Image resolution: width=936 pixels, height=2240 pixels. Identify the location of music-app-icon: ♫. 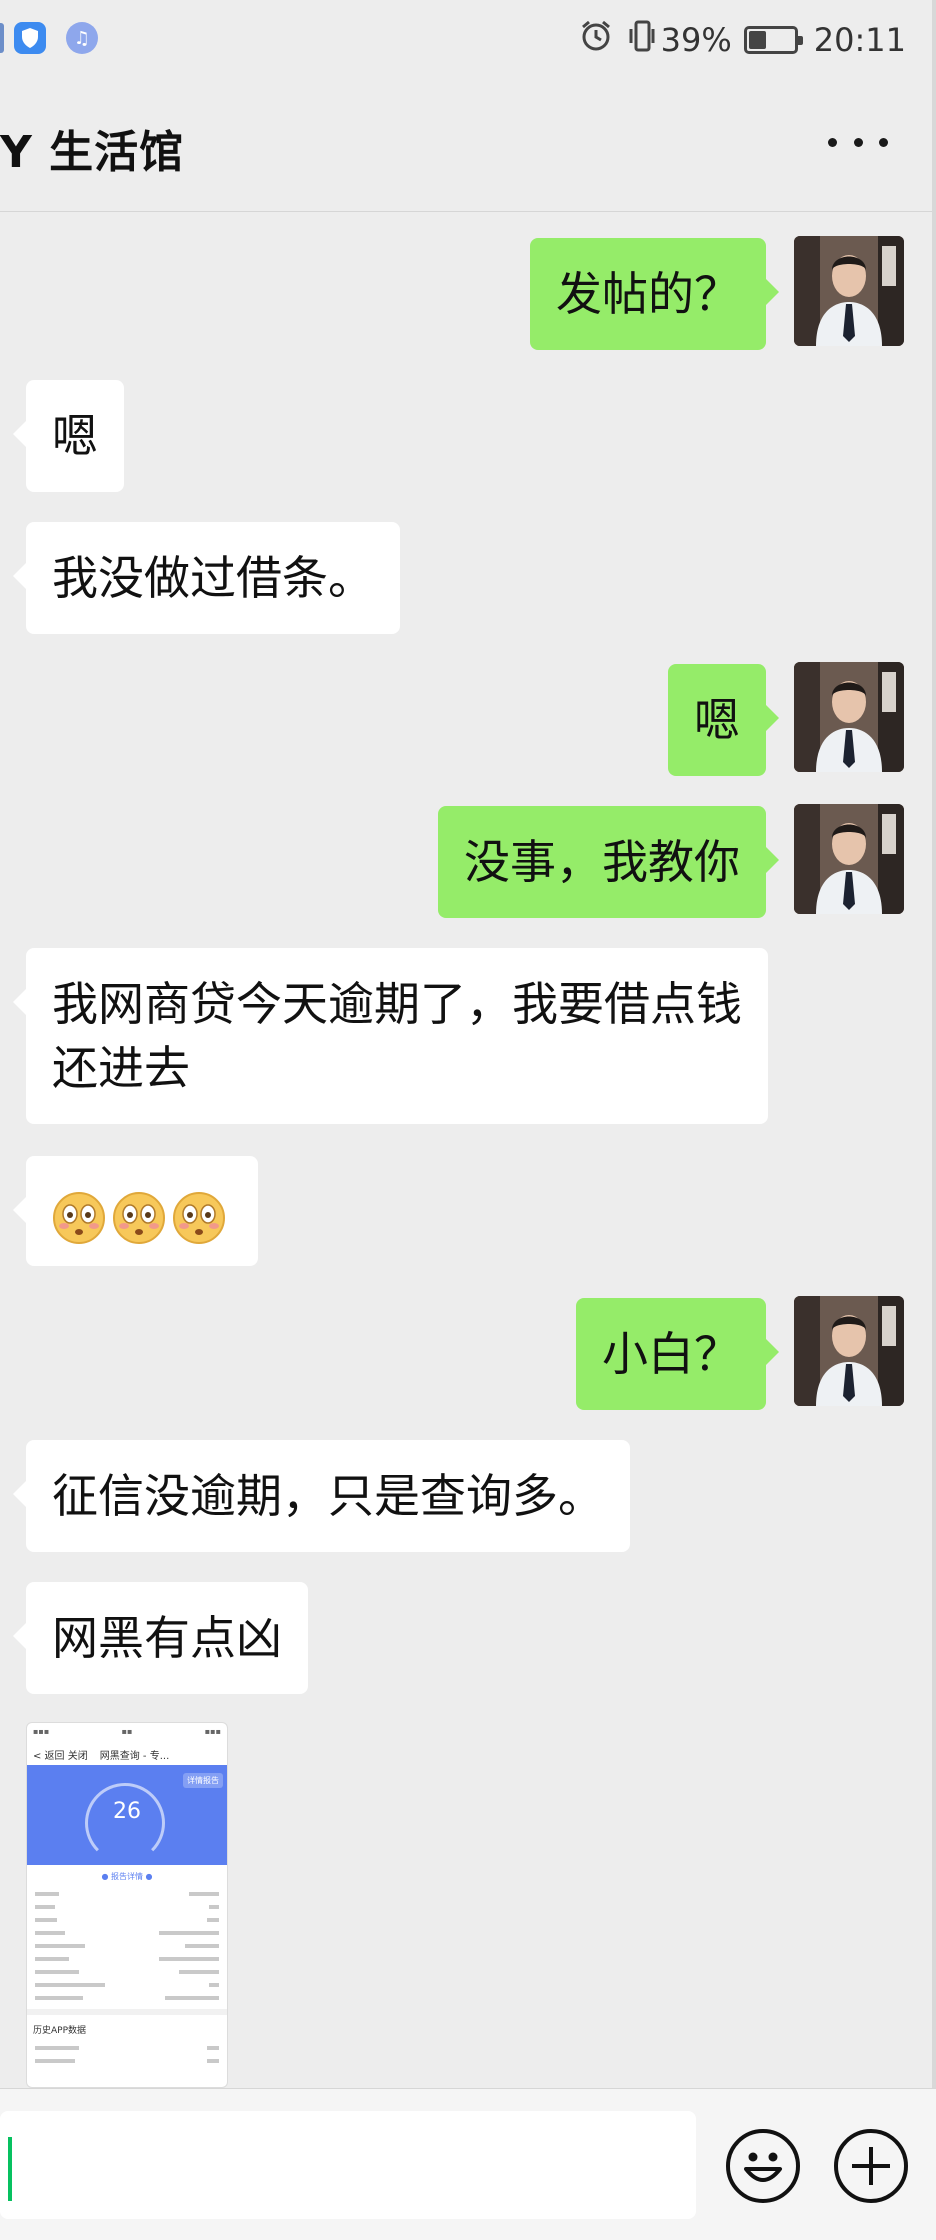
(82, 38).